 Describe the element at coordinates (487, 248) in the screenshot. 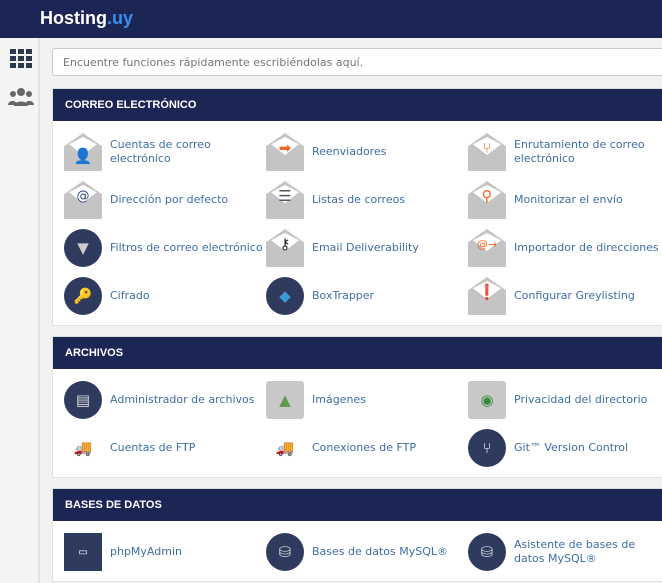

I see `envelope-import-icon: @→` at that location.